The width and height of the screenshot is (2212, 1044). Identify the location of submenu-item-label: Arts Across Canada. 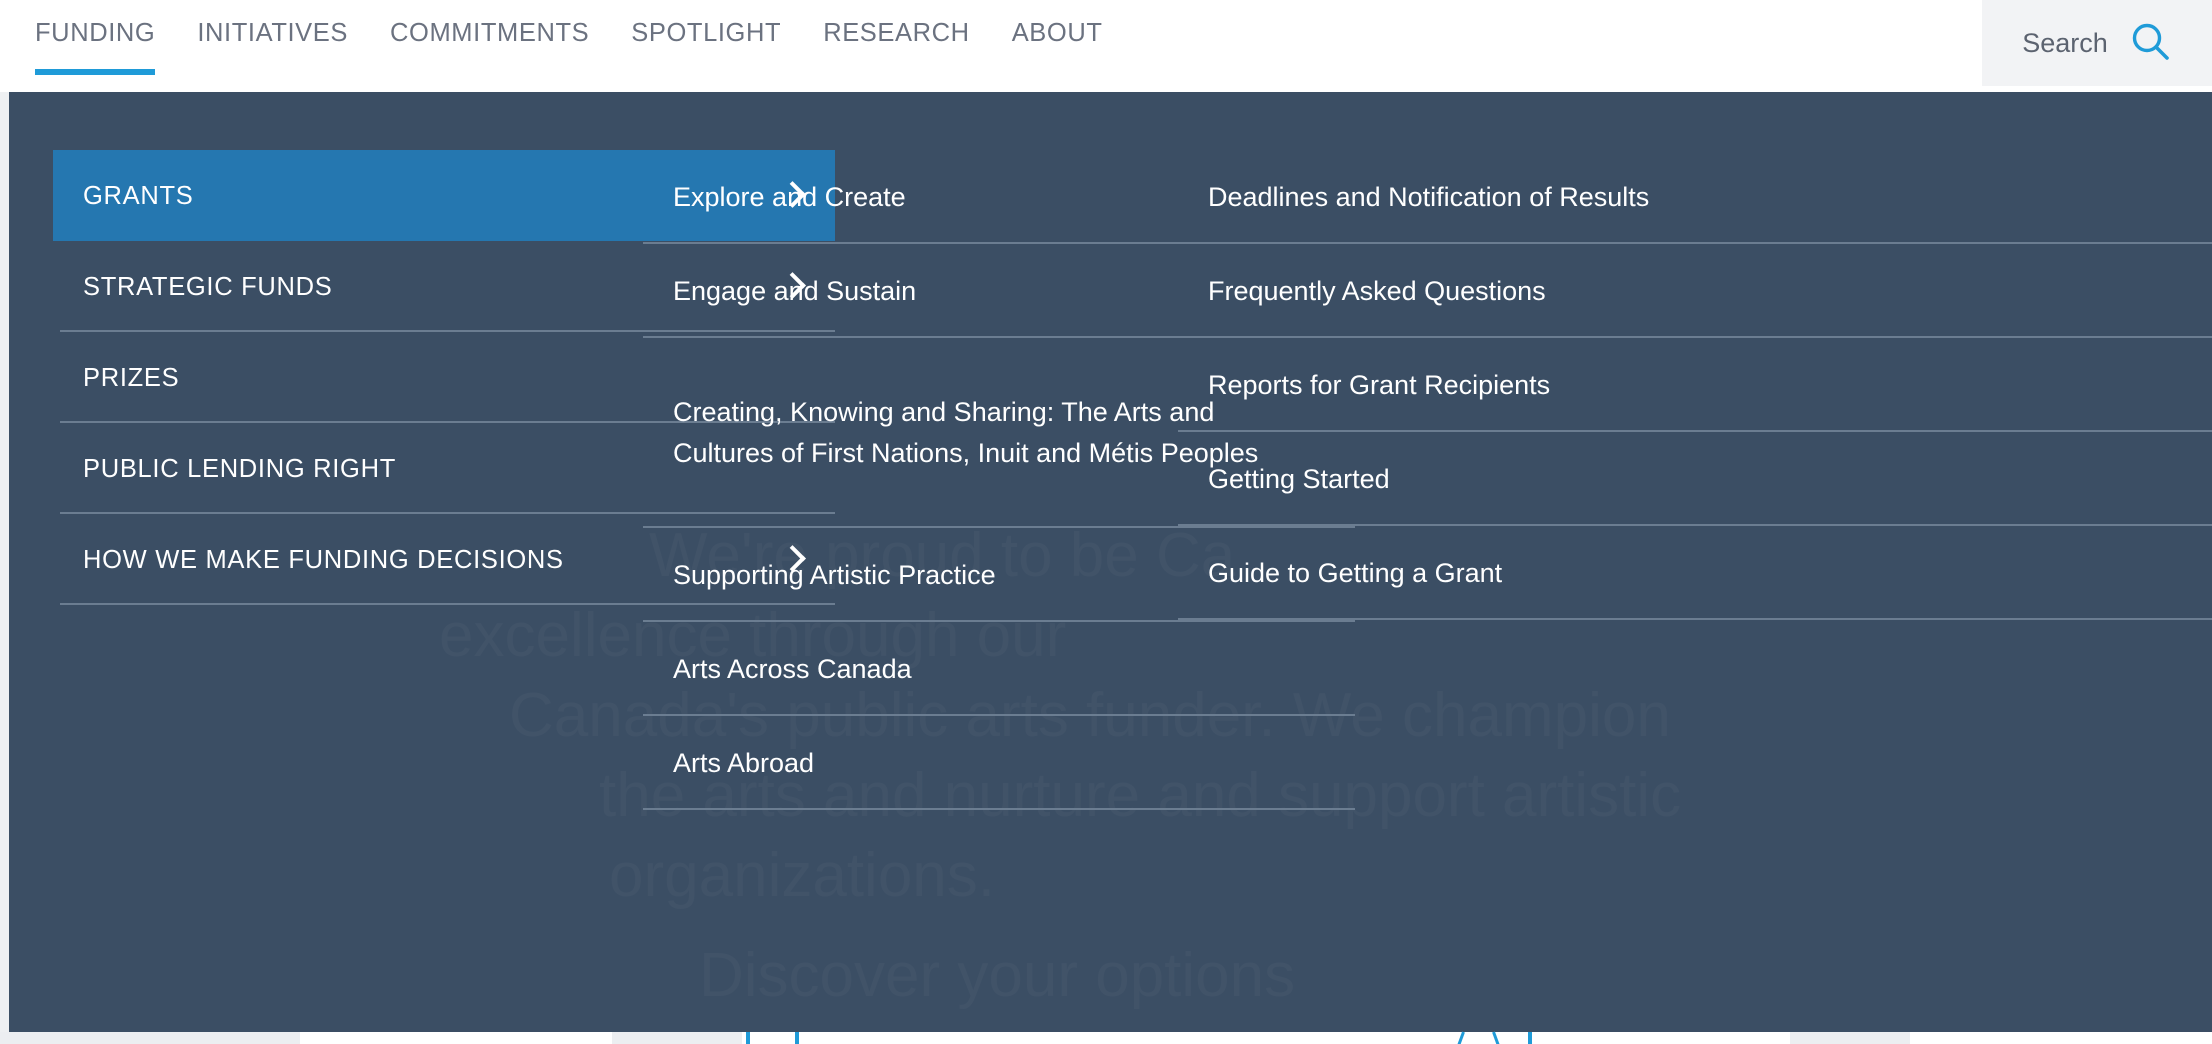
(792, 668).